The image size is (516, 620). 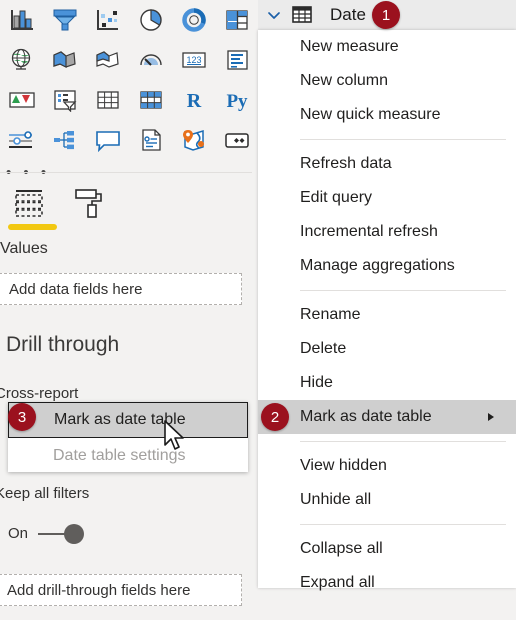 I want to click on shape-map-icon, so click(x=107, y=60).